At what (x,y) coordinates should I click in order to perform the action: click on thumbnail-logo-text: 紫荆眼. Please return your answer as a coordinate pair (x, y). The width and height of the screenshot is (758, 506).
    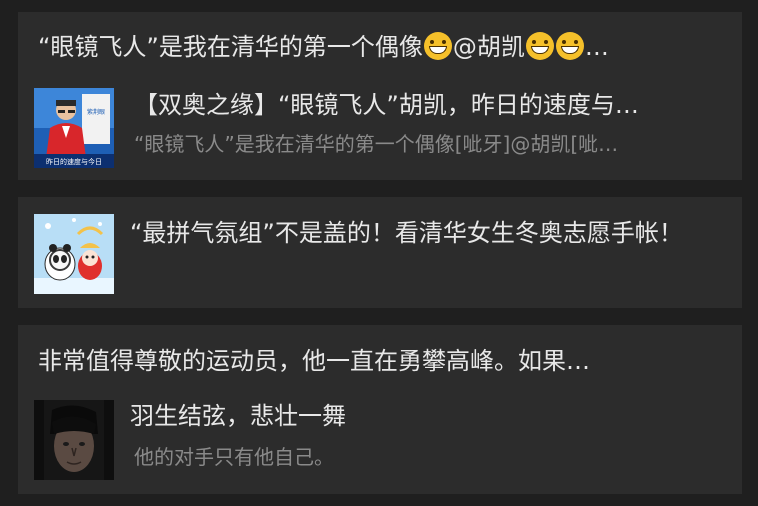
    Looking at the image, I should click on (96, 112).